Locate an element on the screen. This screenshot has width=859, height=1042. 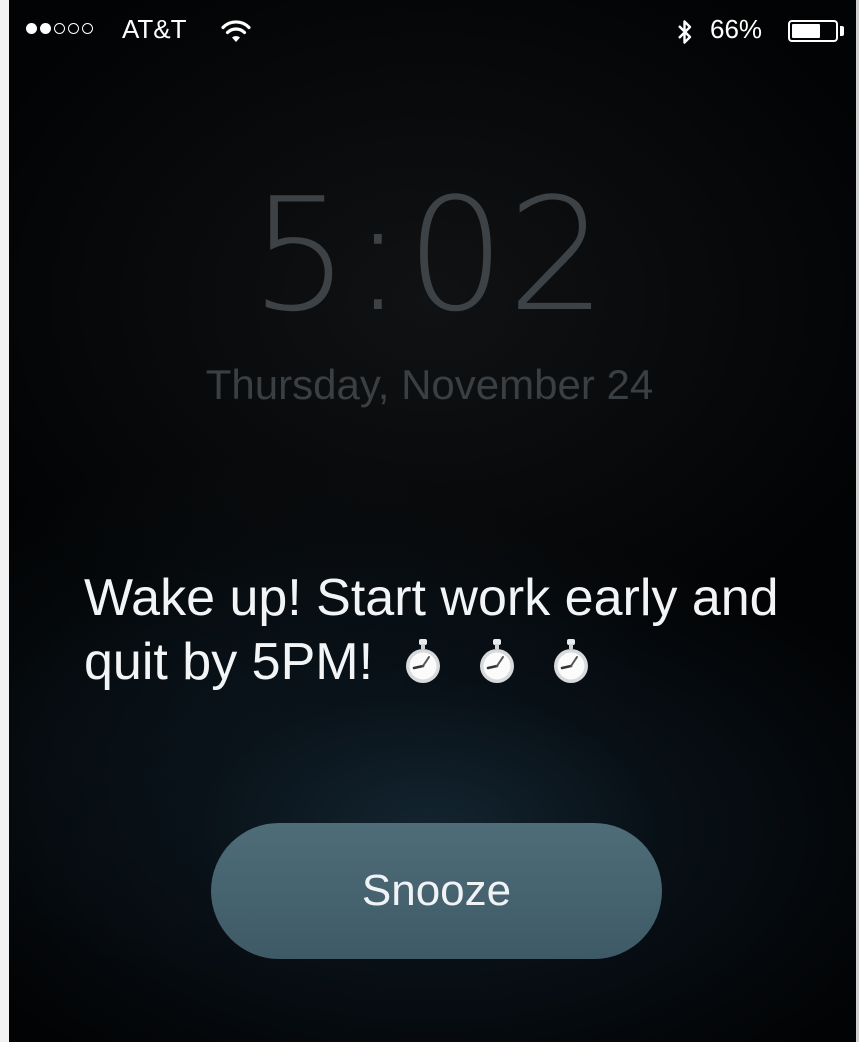
alarm-emoji-group is located at coordinates (497, 661).